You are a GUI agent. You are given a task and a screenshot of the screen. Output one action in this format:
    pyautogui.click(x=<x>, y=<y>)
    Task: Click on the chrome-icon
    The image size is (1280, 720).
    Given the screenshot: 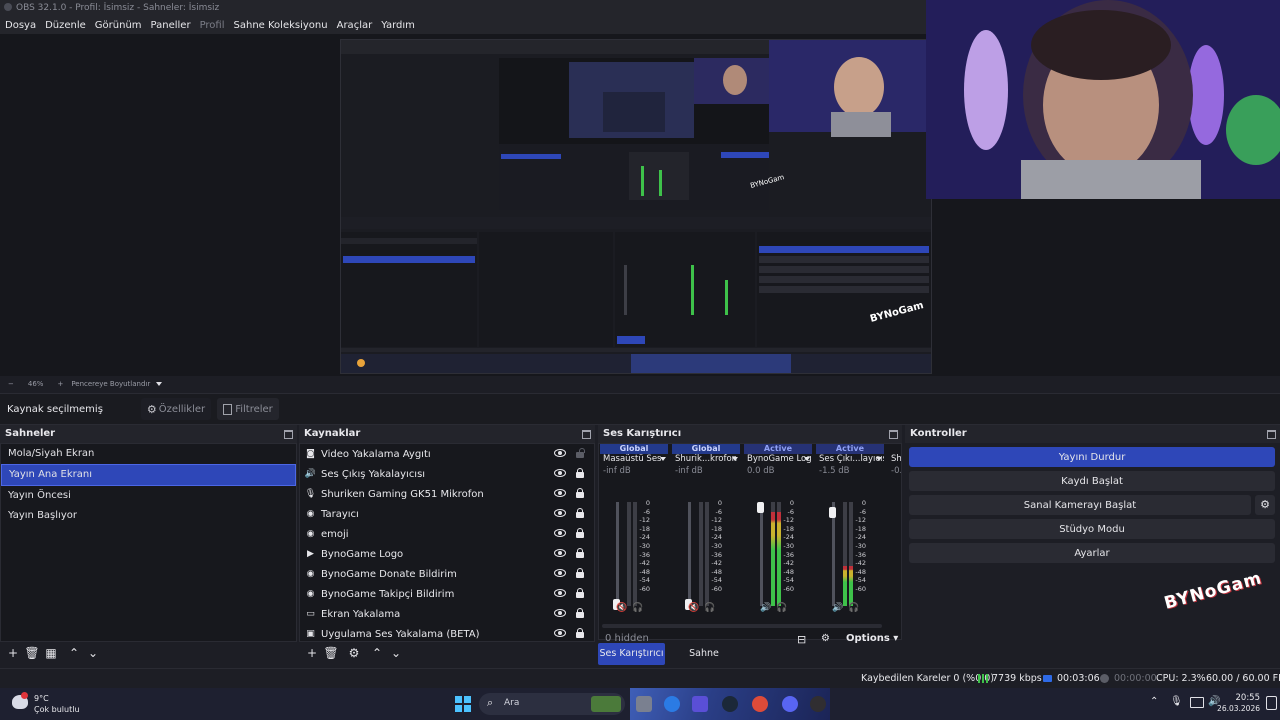 What is the action you would take?
    pyautogui.click(x=760, y=704)
    